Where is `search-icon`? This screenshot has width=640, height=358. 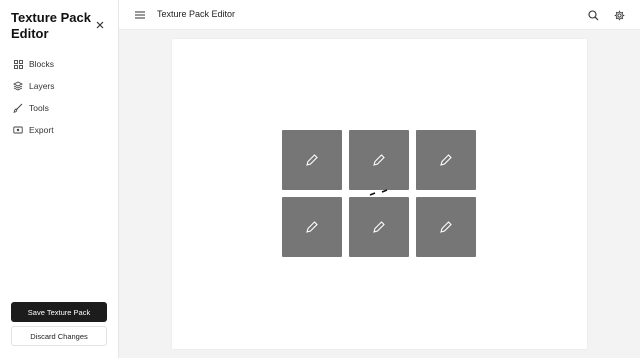 search-icon is located at coordinates (592, 14).